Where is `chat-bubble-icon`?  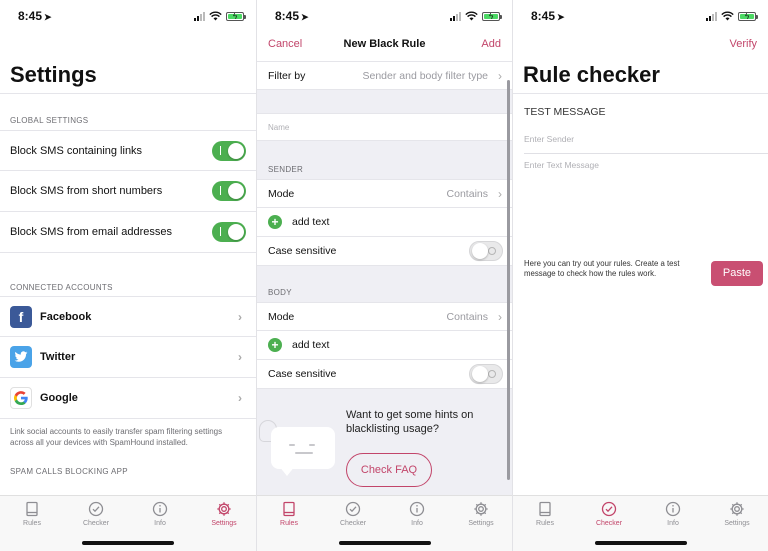 chat-bubble-icon is located at coordinates (303, 448).